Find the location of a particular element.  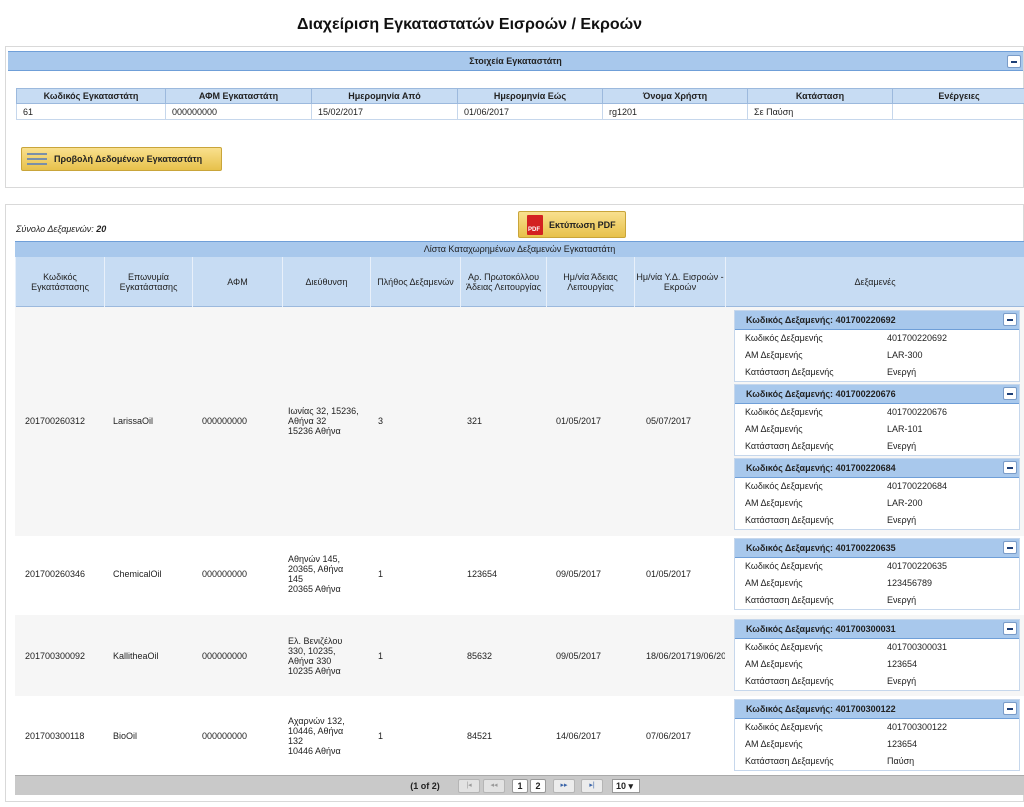

tank-field-label: ΑΜ Δεξαμενής is located at coordinates (774, 355).